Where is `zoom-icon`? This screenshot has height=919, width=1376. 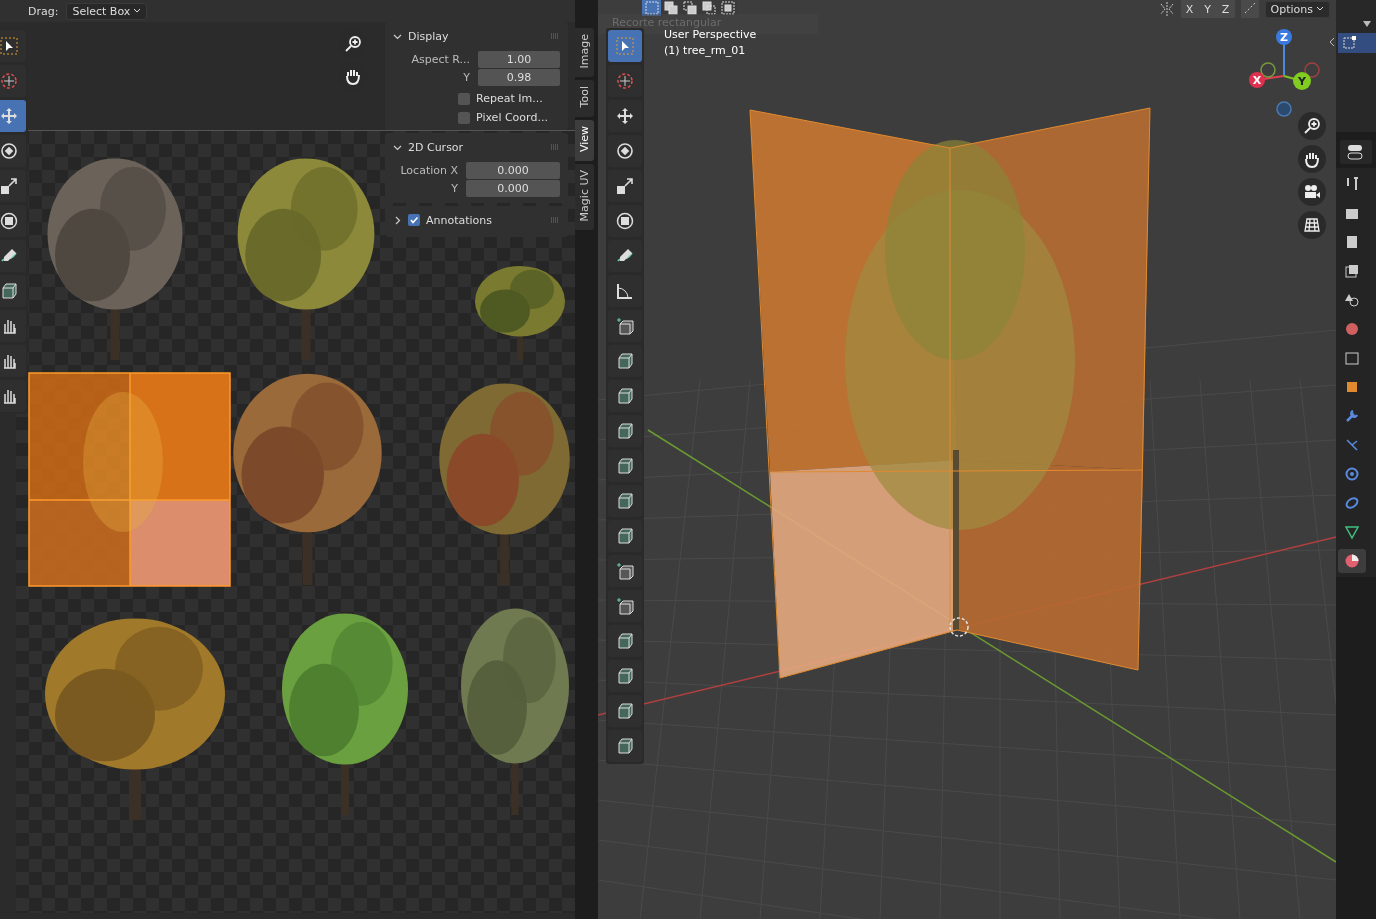 zoom-icon is located at coordinates (353, 44).